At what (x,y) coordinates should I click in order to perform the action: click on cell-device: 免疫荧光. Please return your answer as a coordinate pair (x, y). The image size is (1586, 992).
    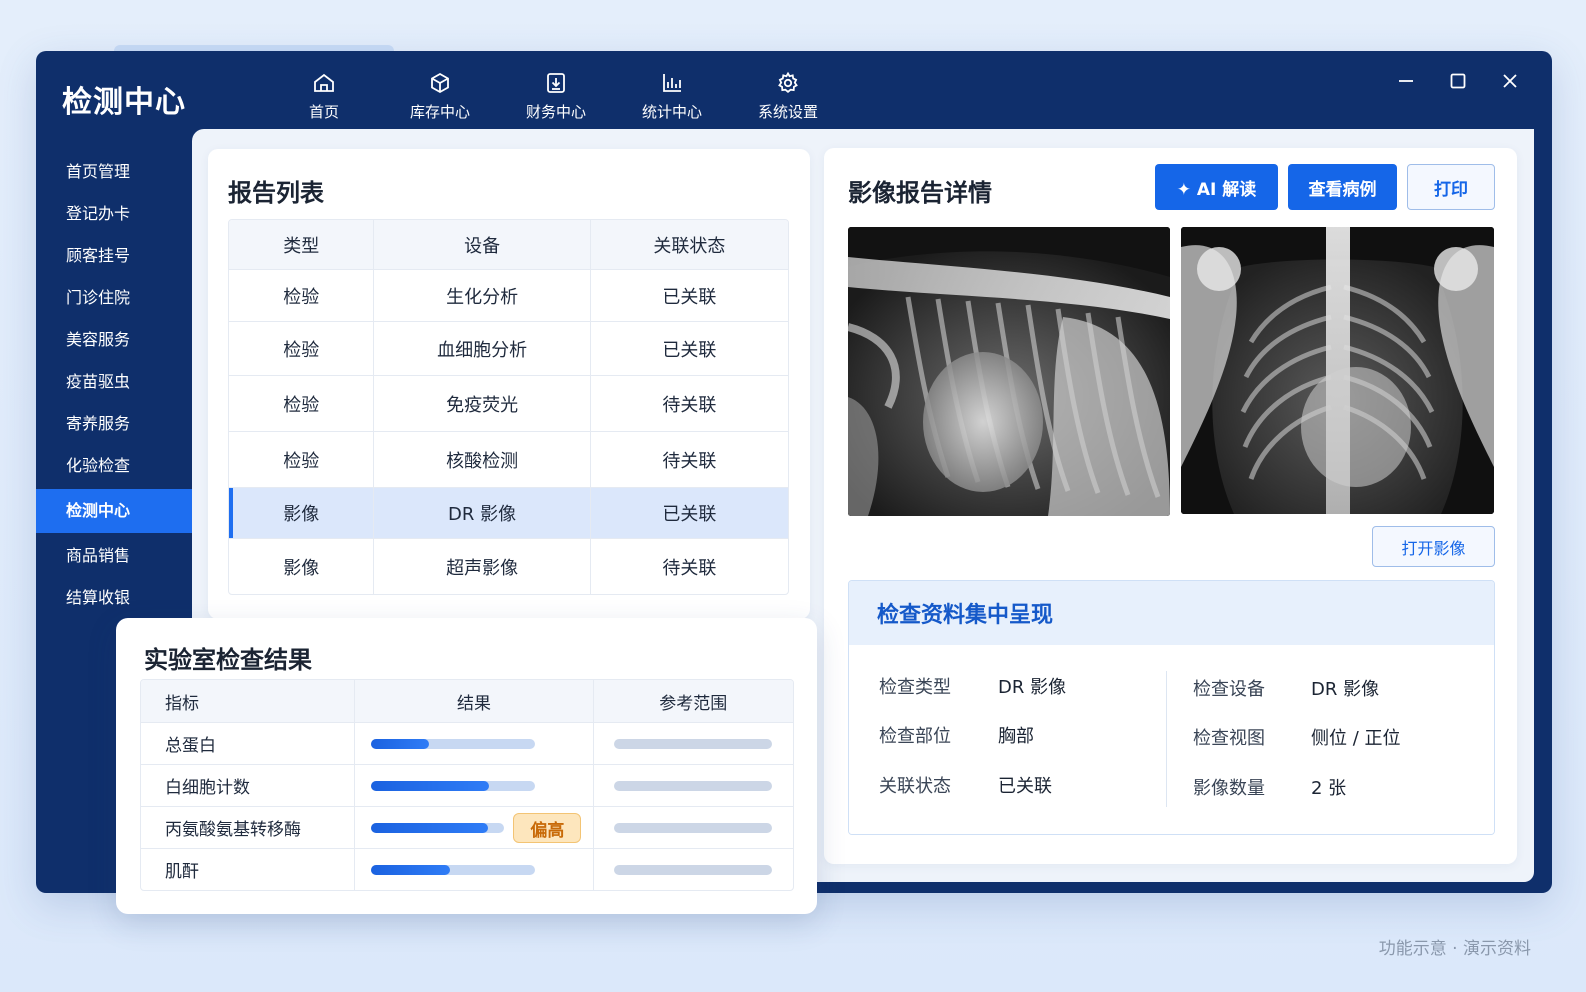
    Looking at the image, I should click on (481, 403).